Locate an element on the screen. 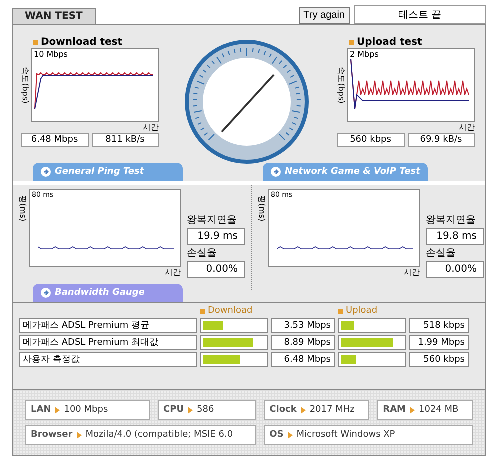 This screenshot has height=462, width=500. table-cell: 사용자 측정값 is located at coordinates (108, 359).